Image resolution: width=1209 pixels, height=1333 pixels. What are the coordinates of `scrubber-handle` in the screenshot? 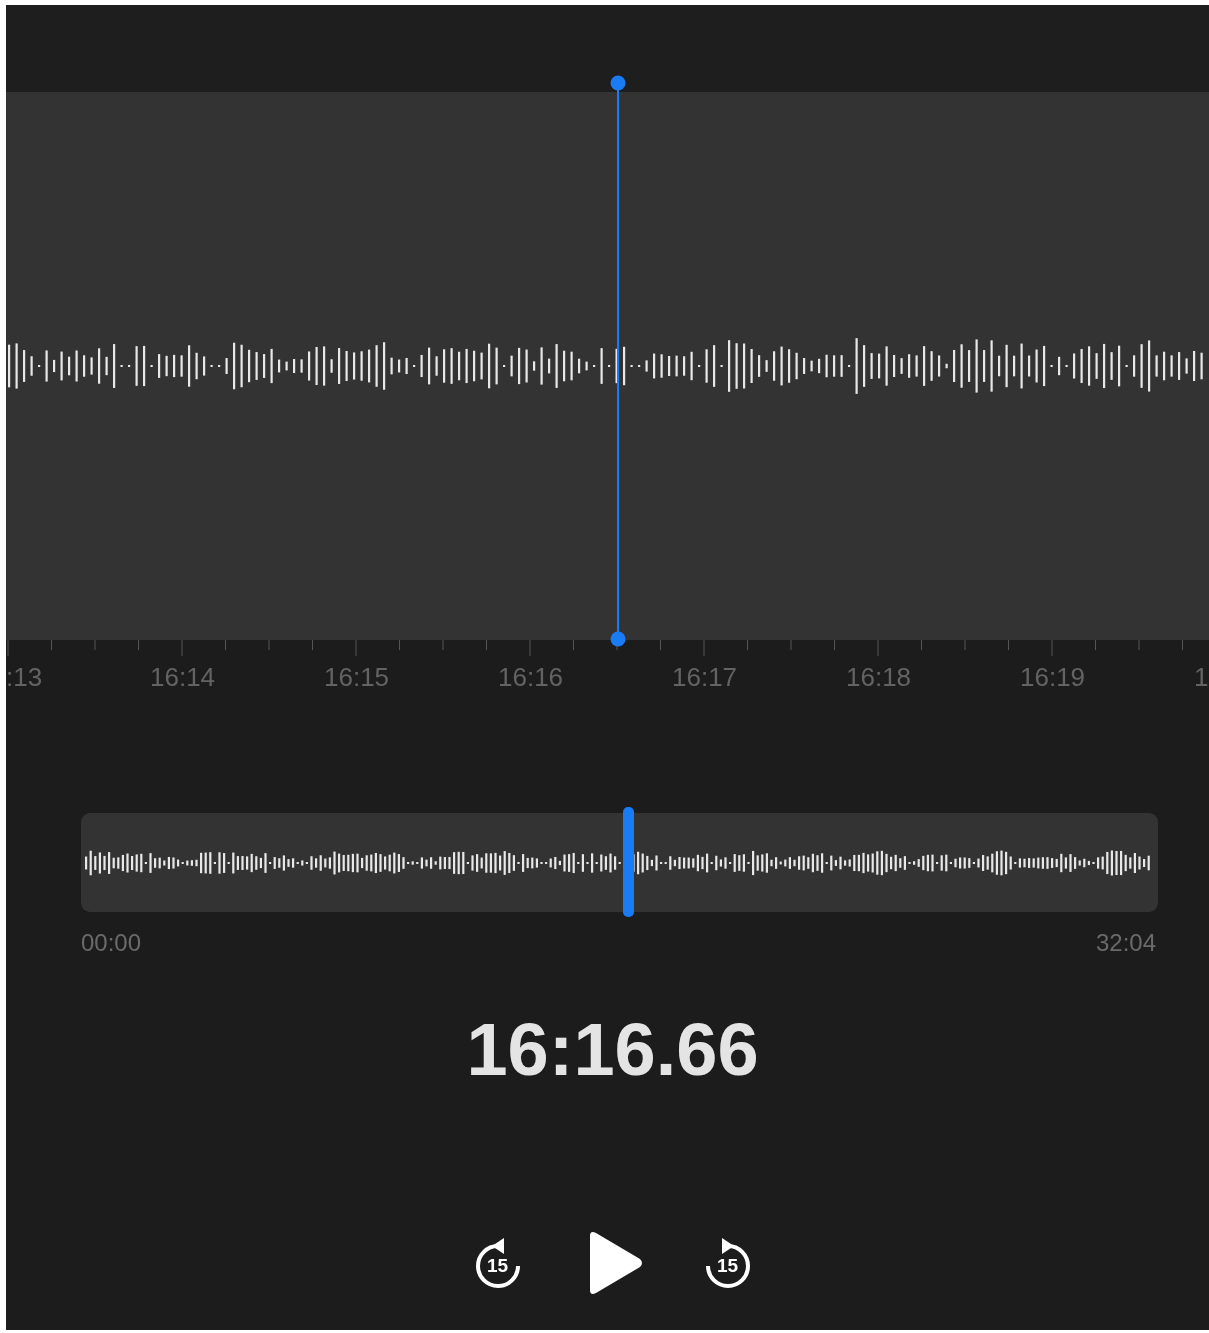 It's located at (629, 862).